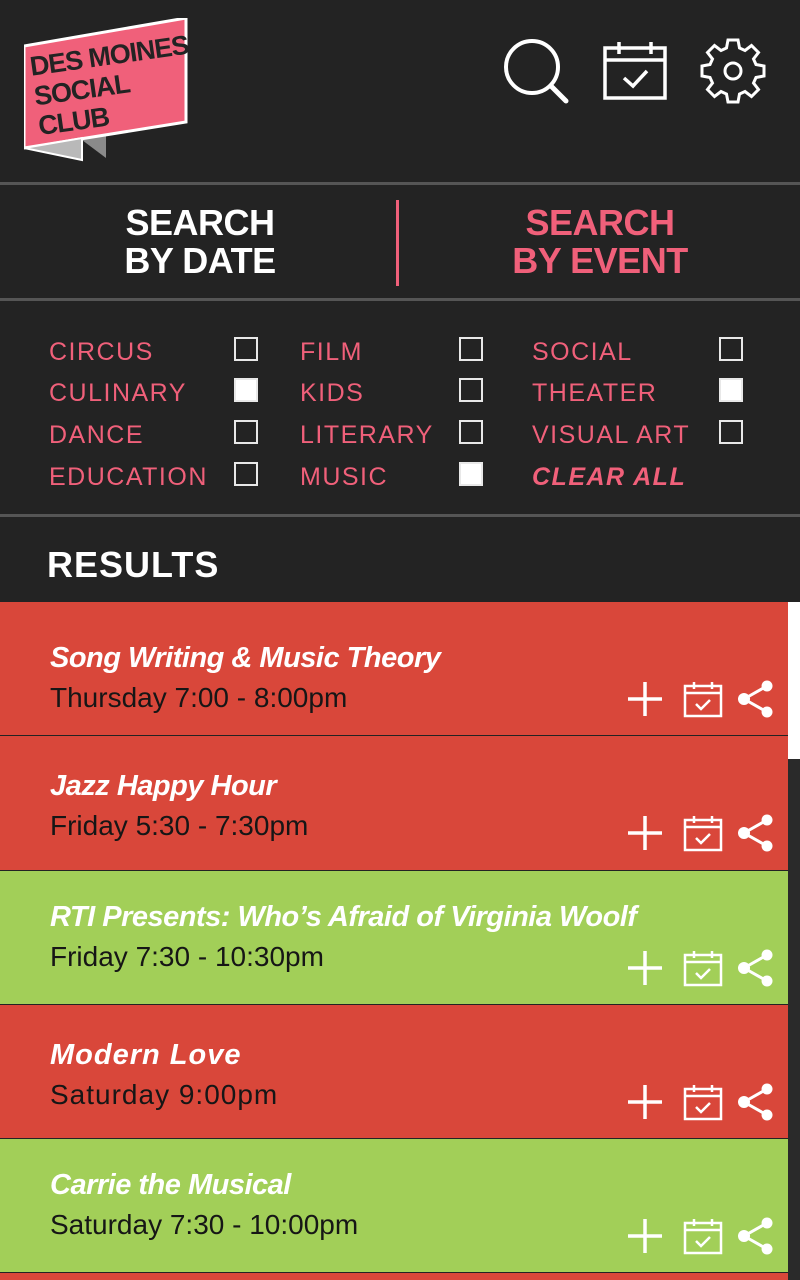 Image resolution: width=800 pixels, height=1280 pixels. Describe the element at coordinates (595, 393) in the screenshot. I see `filter-label-theater: THEATER` at that location.